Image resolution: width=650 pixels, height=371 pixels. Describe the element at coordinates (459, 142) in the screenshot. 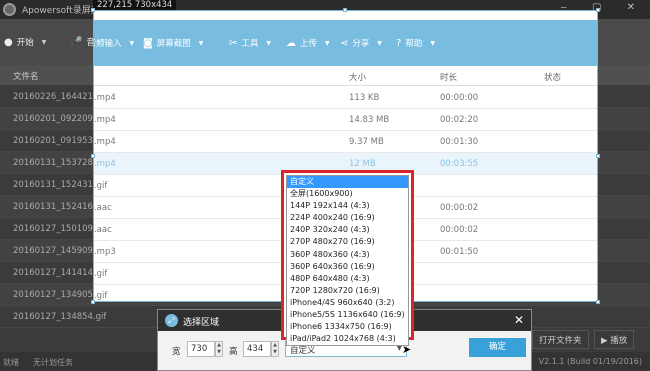

I see `cell-duration: 00:01:30` at that location.